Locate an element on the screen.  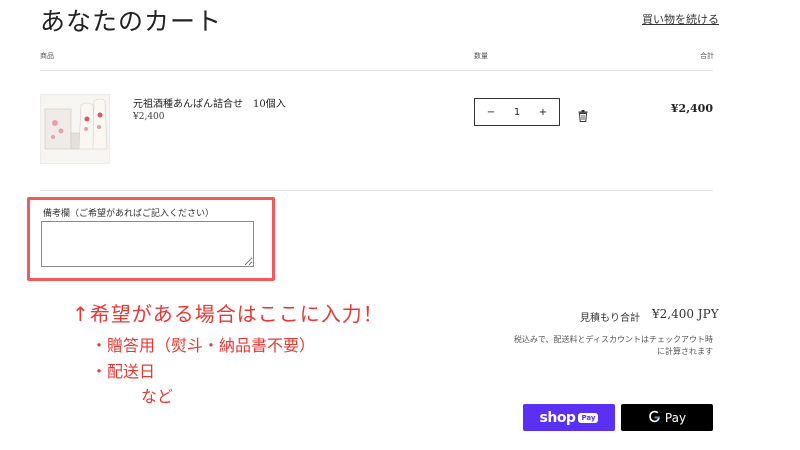
page-title: あなたのカート is located at coordinates (131, 21).